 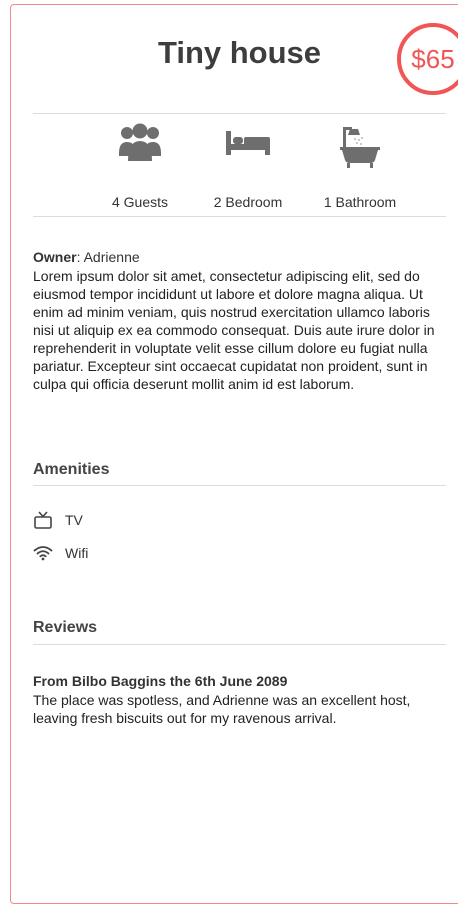 What do you see at coordinates (140, 202) in the screenshot?
I see `stat-guests-label: 4 Guests` at bounding box center [140, 202].